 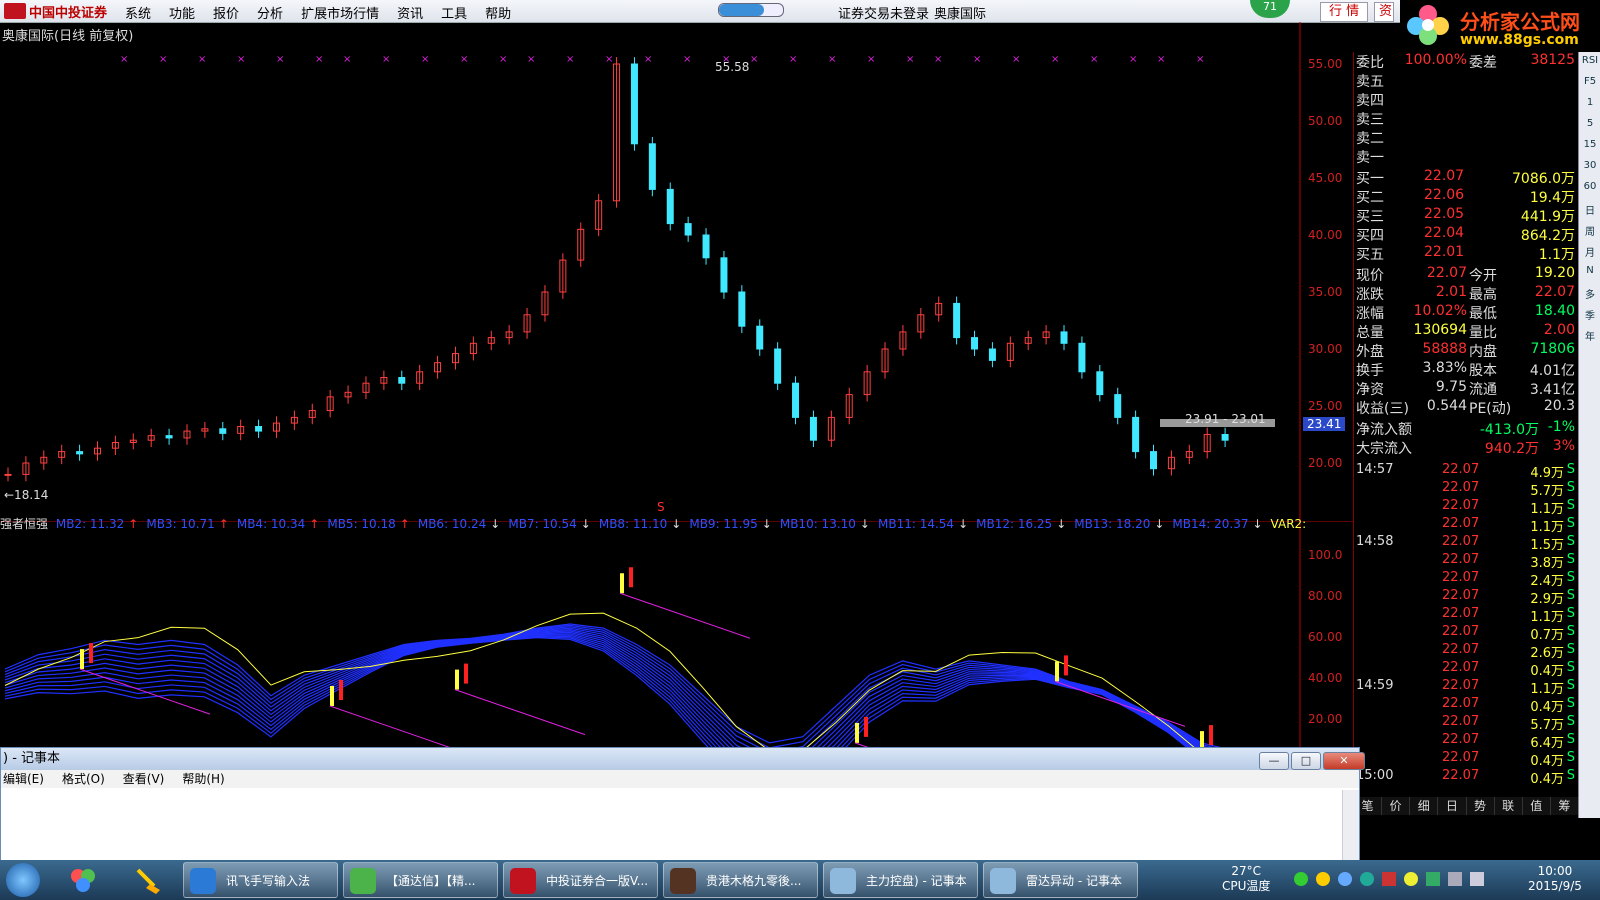 I want to click on period-tool-button: F5, so click(x=1590, y=85).